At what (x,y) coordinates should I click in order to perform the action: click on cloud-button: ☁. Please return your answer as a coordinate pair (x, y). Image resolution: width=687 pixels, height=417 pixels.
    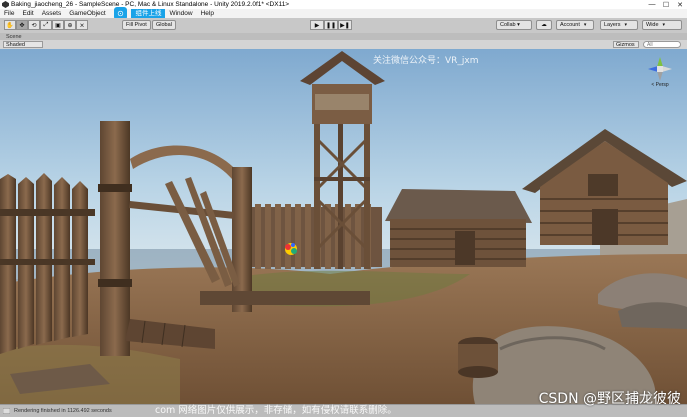
    Looking at the image, I should click on (544, 25).